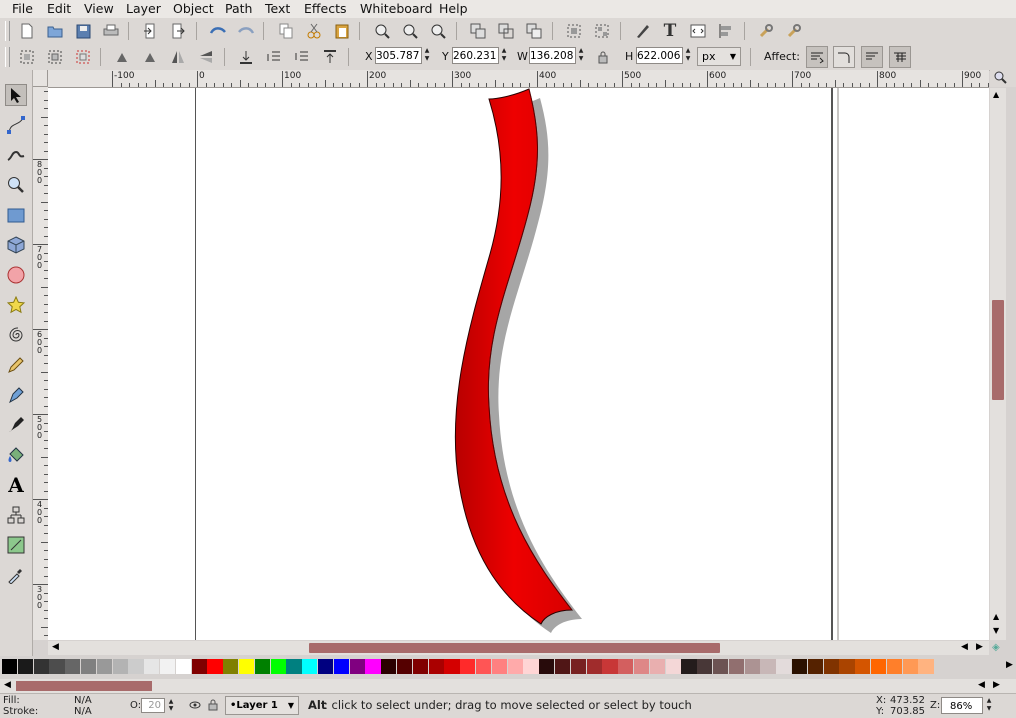 The image size is (1016, 718). I want to click on lower-icon, so click(274, 57).